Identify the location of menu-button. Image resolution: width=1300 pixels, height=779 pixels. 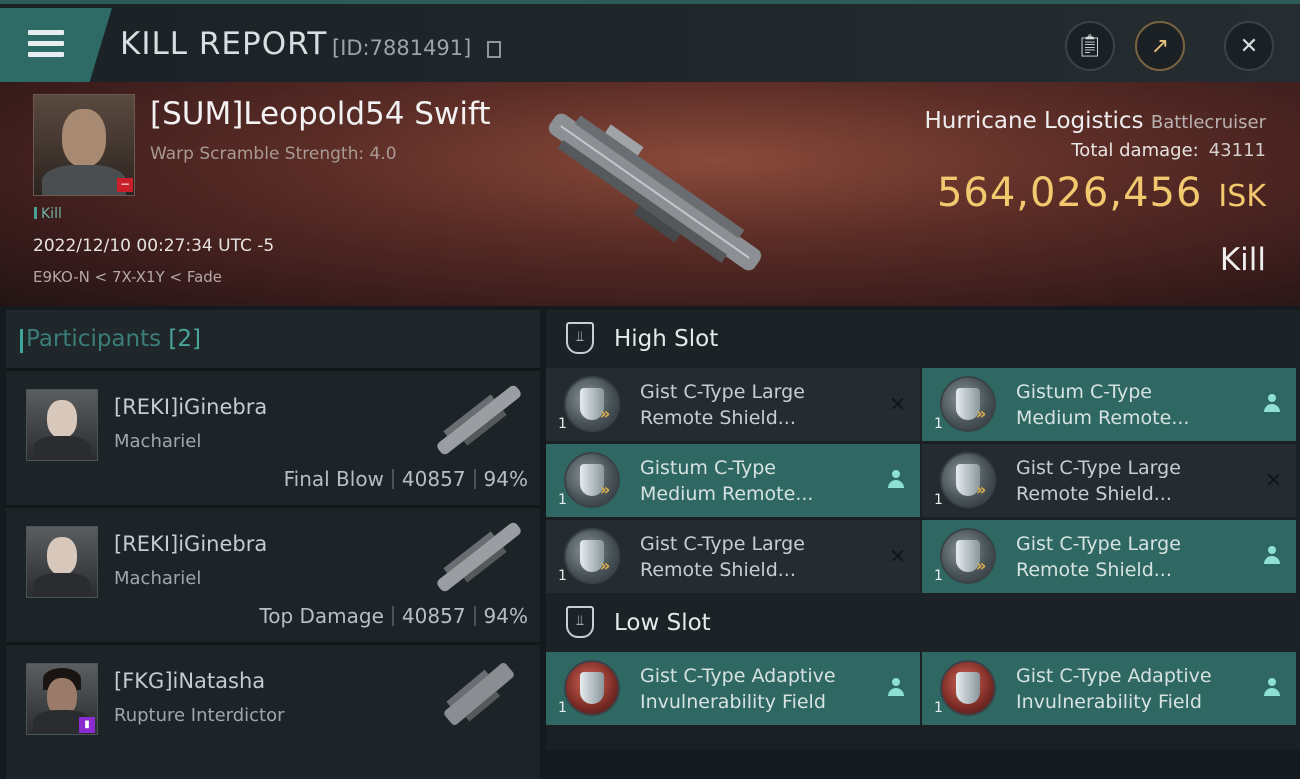
(56, 45).